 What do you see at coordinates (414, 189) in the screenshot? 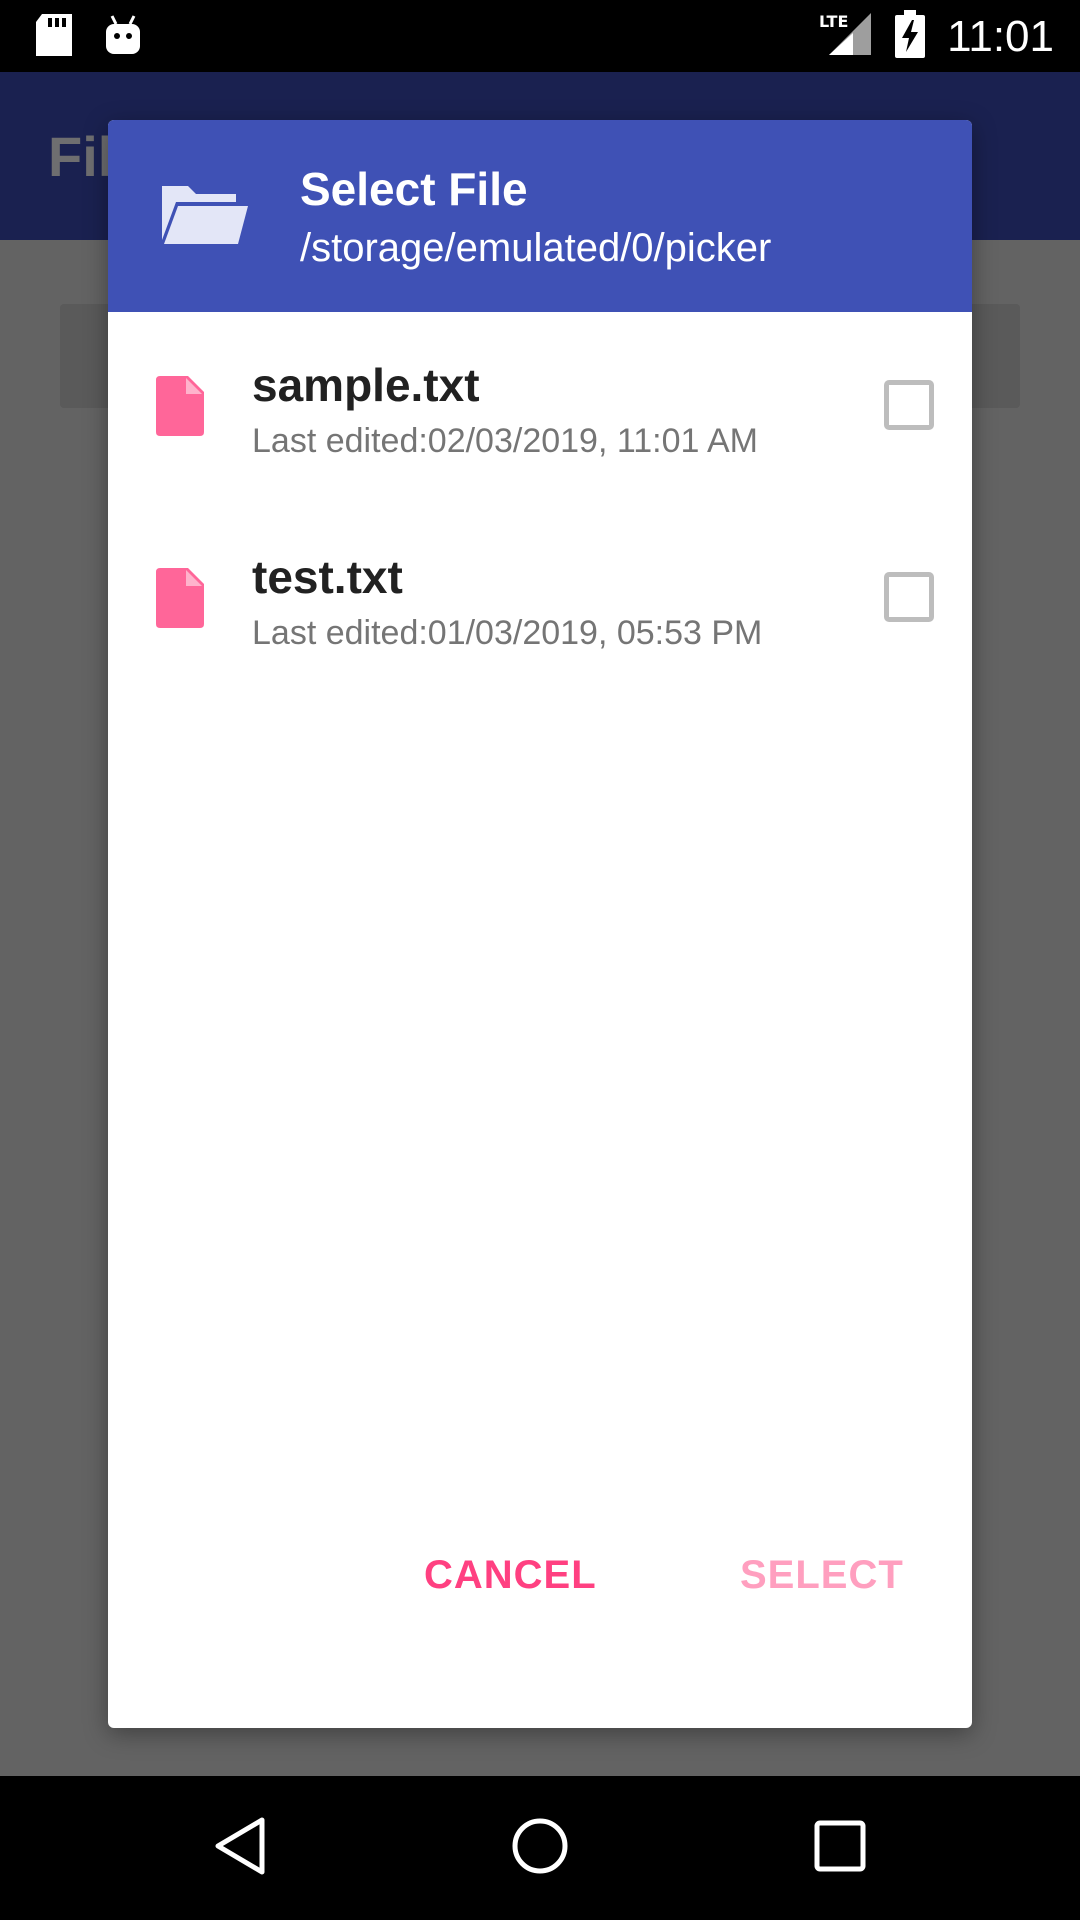
I see `dialog-title: Select File` at bounding box center [414, 189].